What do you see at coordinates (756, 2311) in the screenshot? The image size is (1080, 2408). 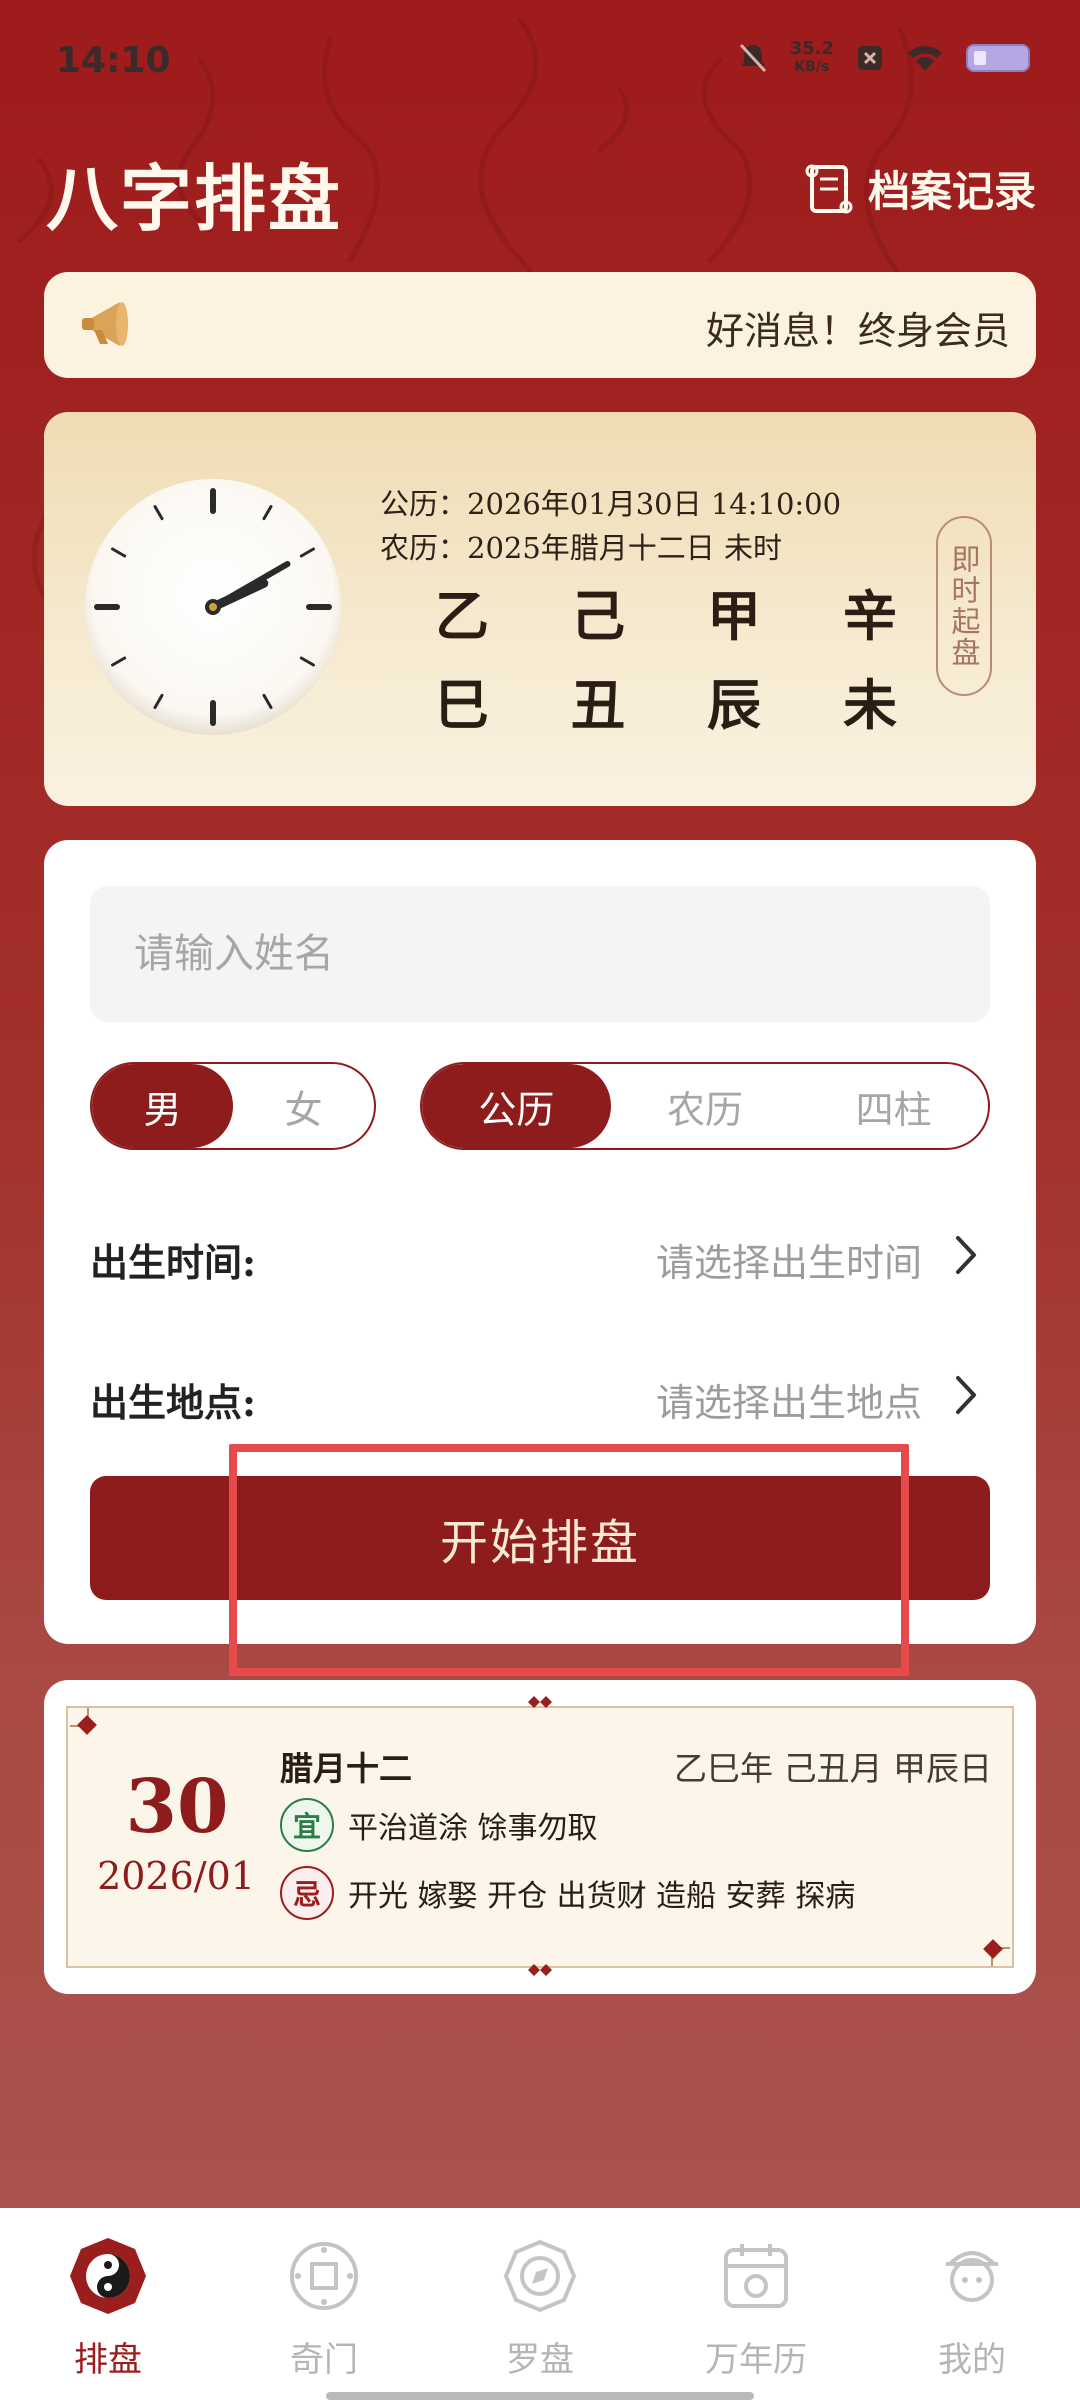 I see `tab-calendar: 万年历` at bounding box center [756, 2311].